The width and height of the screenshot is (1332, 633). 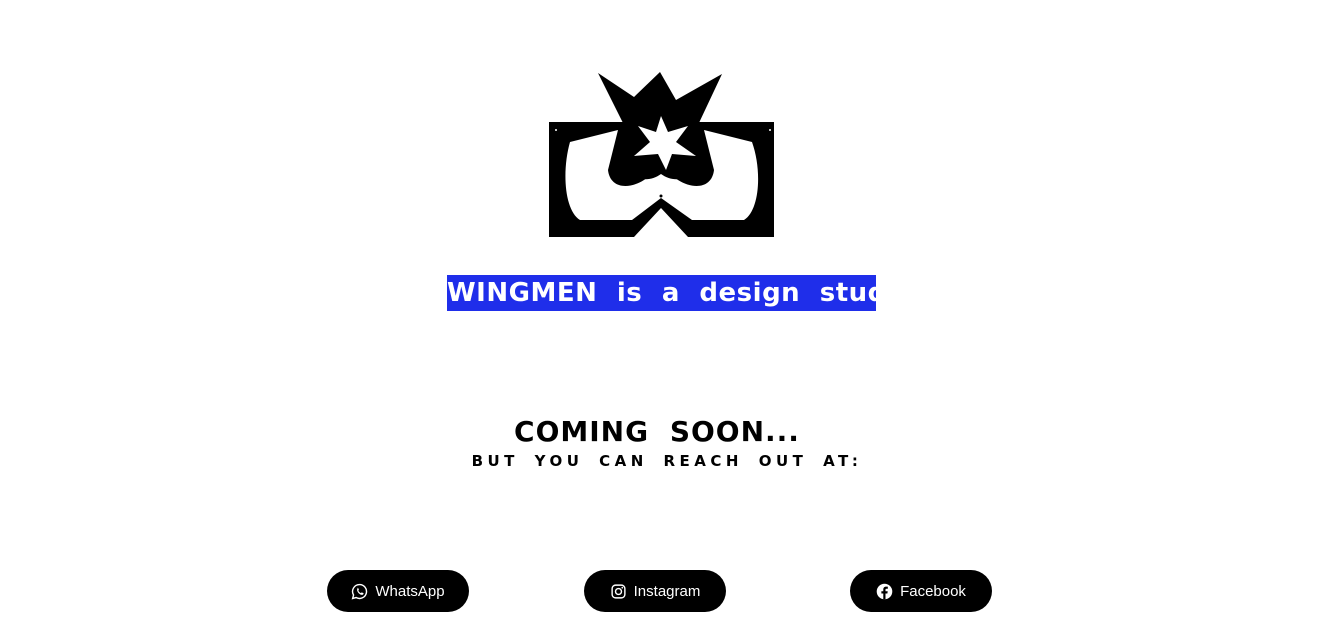 What do you see at coordinates (618, 591) in the screenshot?
I see `instagram-icon` at bounding box center [618, 591].